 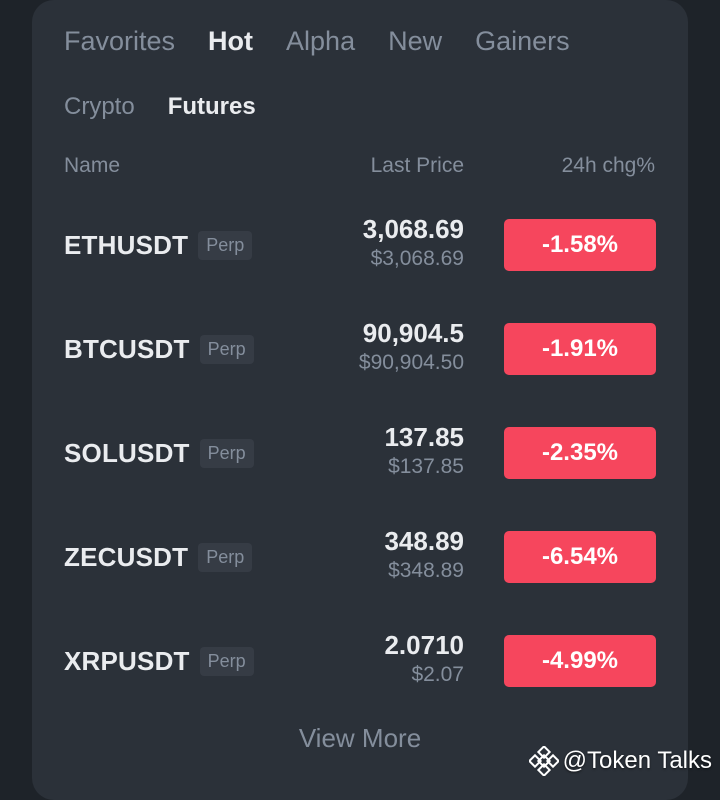 I want to click on market-row-zecusdt: ZECUSDT Perp 348.89 $348.89 -6.54%, so click(x=360, y=557).